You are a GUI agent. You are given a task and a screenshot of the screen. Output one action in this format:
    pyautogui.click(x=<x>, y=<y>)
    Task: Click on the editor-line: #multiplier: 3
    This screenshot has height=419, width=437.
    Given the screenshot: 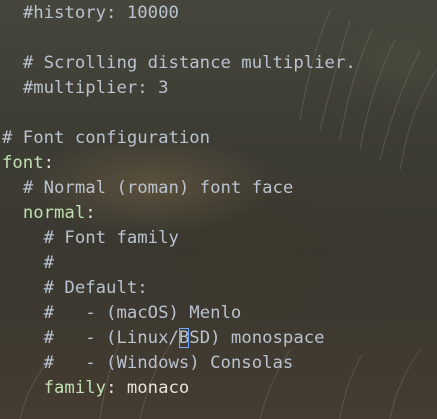 What is the action you would take?
    pyautogui.click(x=85, y=88)
    